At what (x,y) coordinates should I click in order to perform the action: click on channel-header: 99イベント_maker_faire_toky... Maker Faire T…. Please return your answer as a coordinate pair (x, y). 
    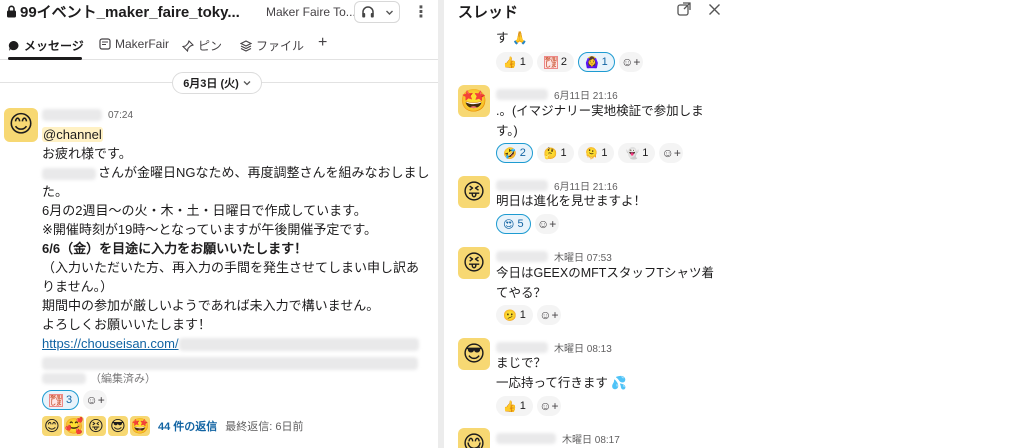
    Looking at the image, I should click on (219, 15).